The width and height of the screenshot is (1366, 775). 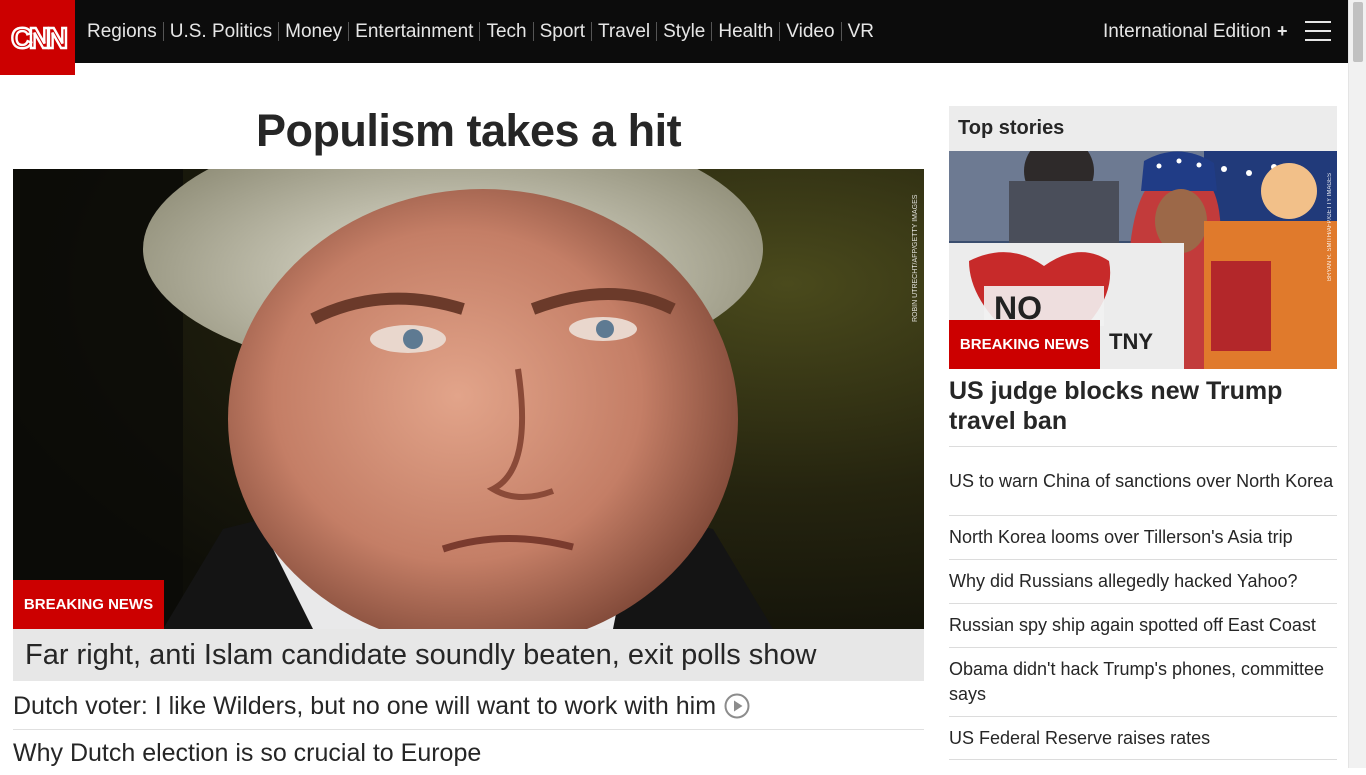 I want to click on nav-item-tech: Tech, so click(x=506, y=32).